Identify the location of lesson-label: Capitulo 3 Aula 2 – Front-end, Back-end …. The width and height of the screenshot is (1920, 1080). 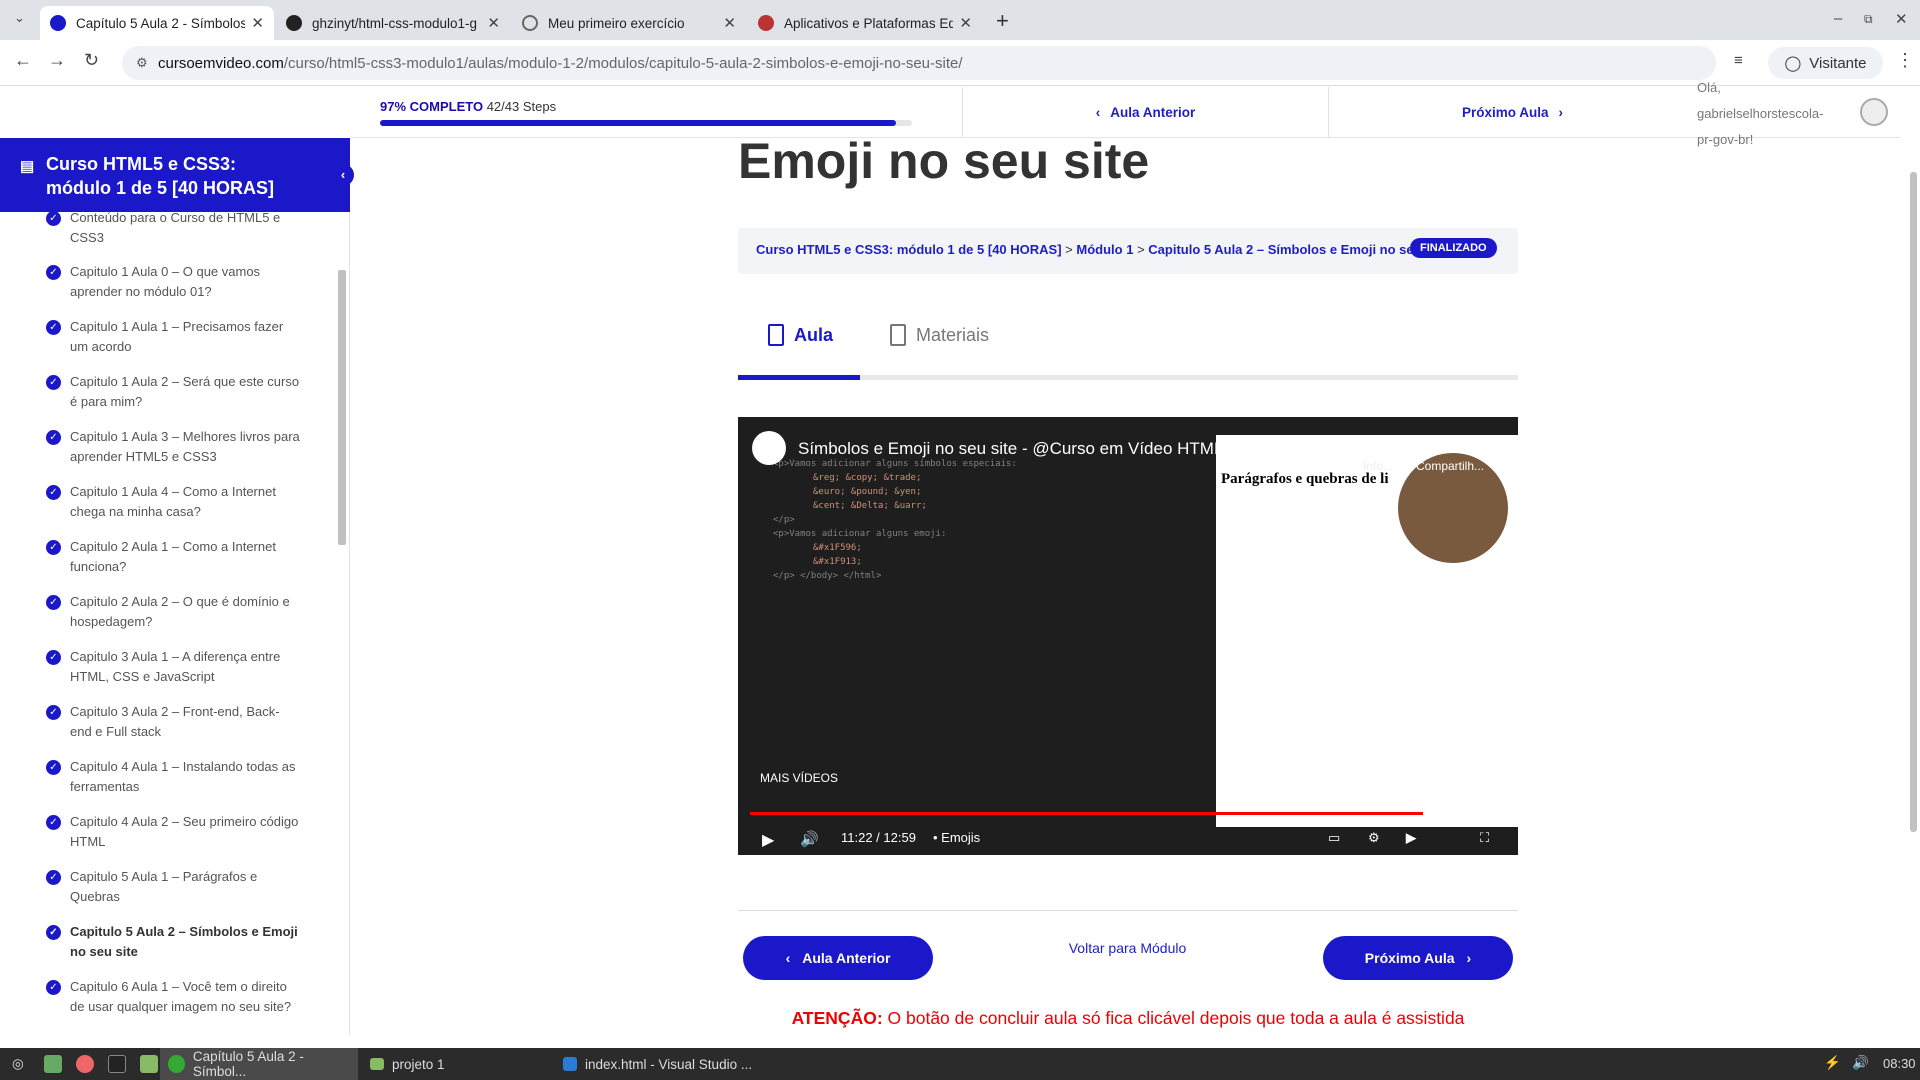
(175, 721).